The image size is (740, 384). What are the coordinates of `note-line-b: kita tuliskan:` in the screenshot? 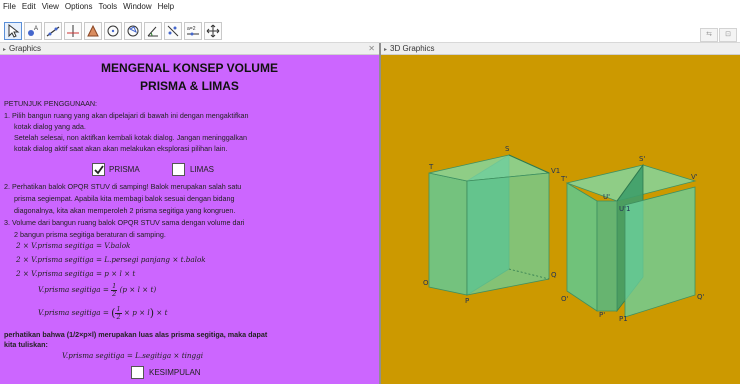 It's located at (26, 344).